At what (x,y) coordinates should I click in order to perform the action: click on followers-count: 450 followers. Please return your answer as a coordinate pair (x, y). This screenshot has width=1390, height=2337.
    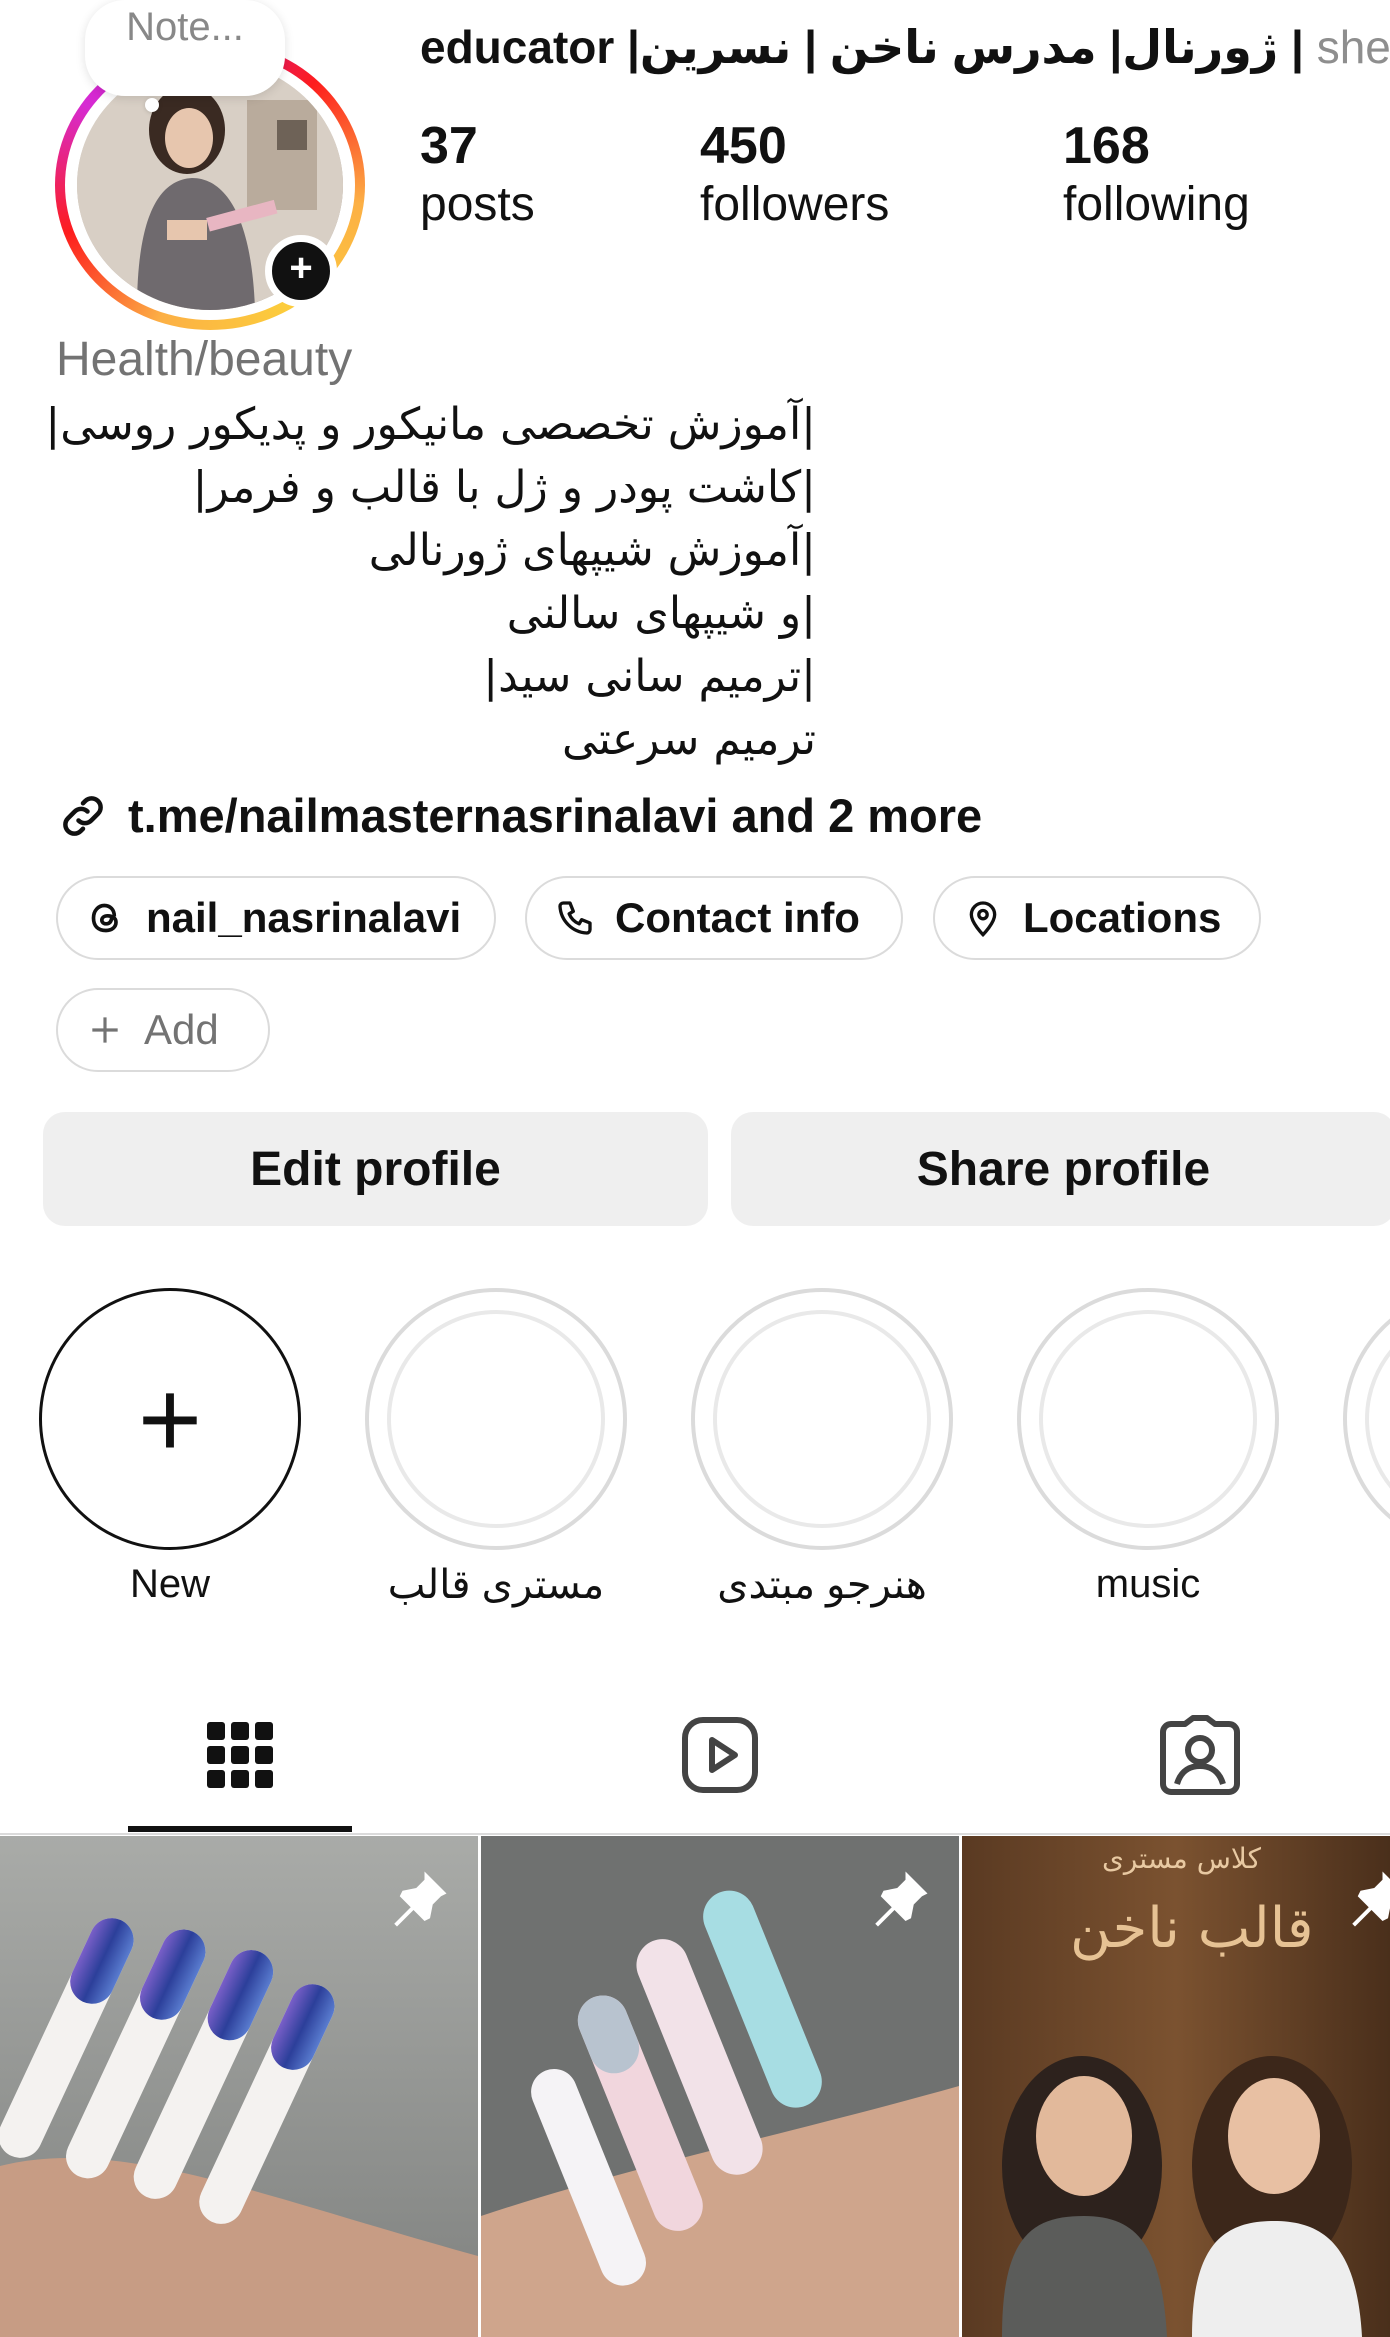
    Looking at the image, I should click on (794, 174).